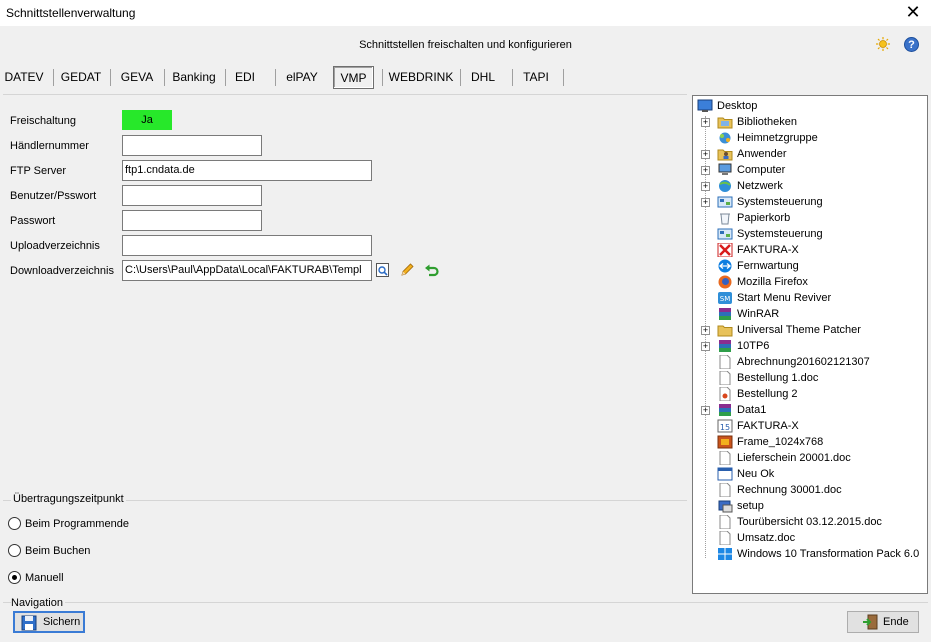 Image resolution: width=931 pixels, height=642 pixels. I want to click on tab-tapi: TAPI, so click(536, 77).